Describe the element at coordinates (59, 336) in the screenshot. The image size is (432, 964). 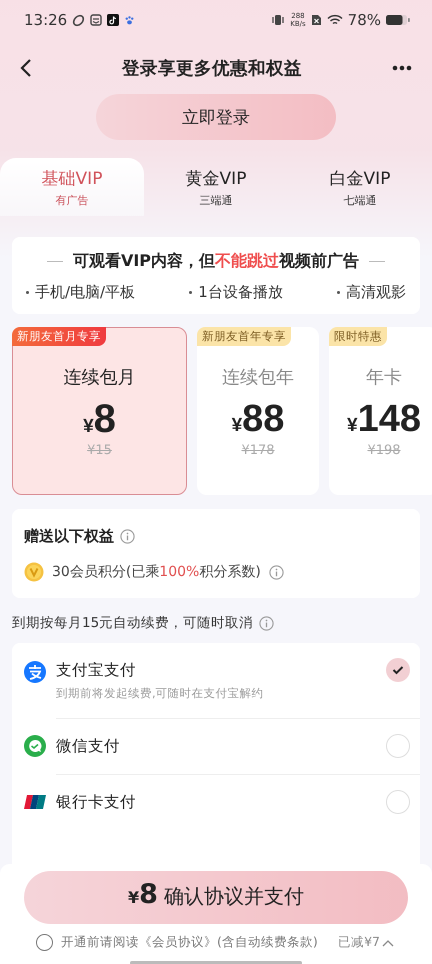
I see `promo-badge: 新朋友首月专享` at that location.